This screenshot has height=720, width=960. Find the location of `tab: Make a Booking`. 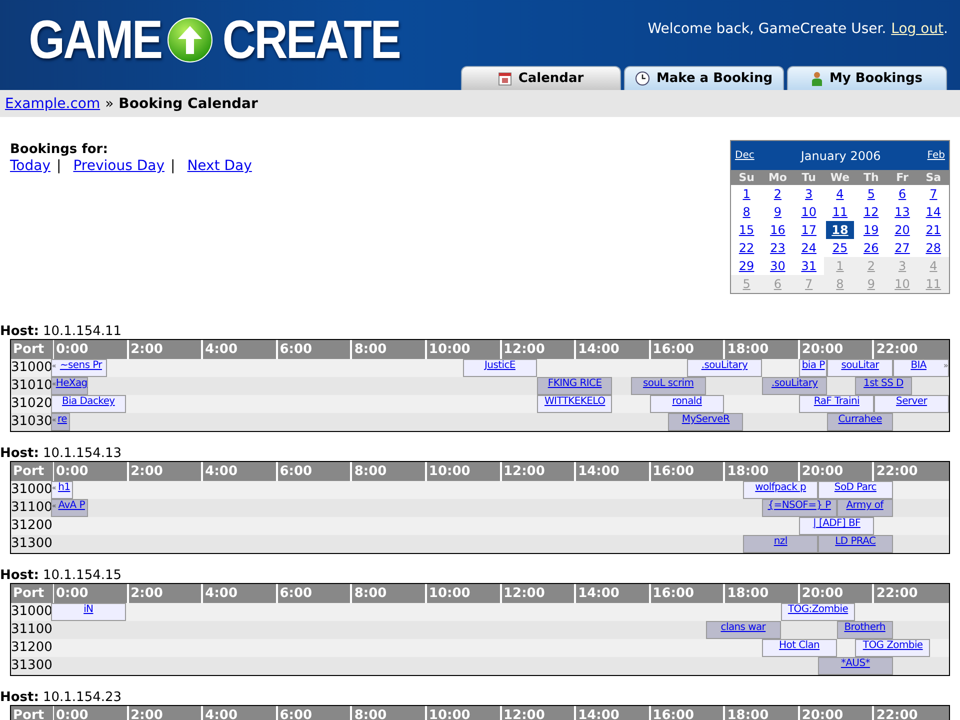

tab: Make a Booking is located at coordinates (704, 78).